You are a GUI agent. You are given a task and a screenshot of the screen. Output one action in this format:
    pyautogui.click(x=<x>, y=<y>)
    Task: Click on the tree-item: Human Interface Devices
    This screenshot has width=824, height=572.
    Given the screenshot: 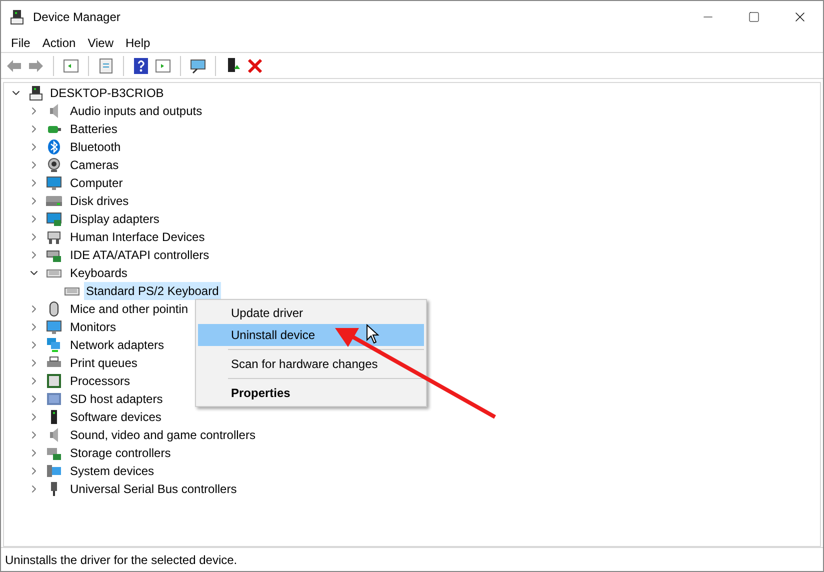 What is the action you would take?
    pyautogui.click(x=137, y=237)
    